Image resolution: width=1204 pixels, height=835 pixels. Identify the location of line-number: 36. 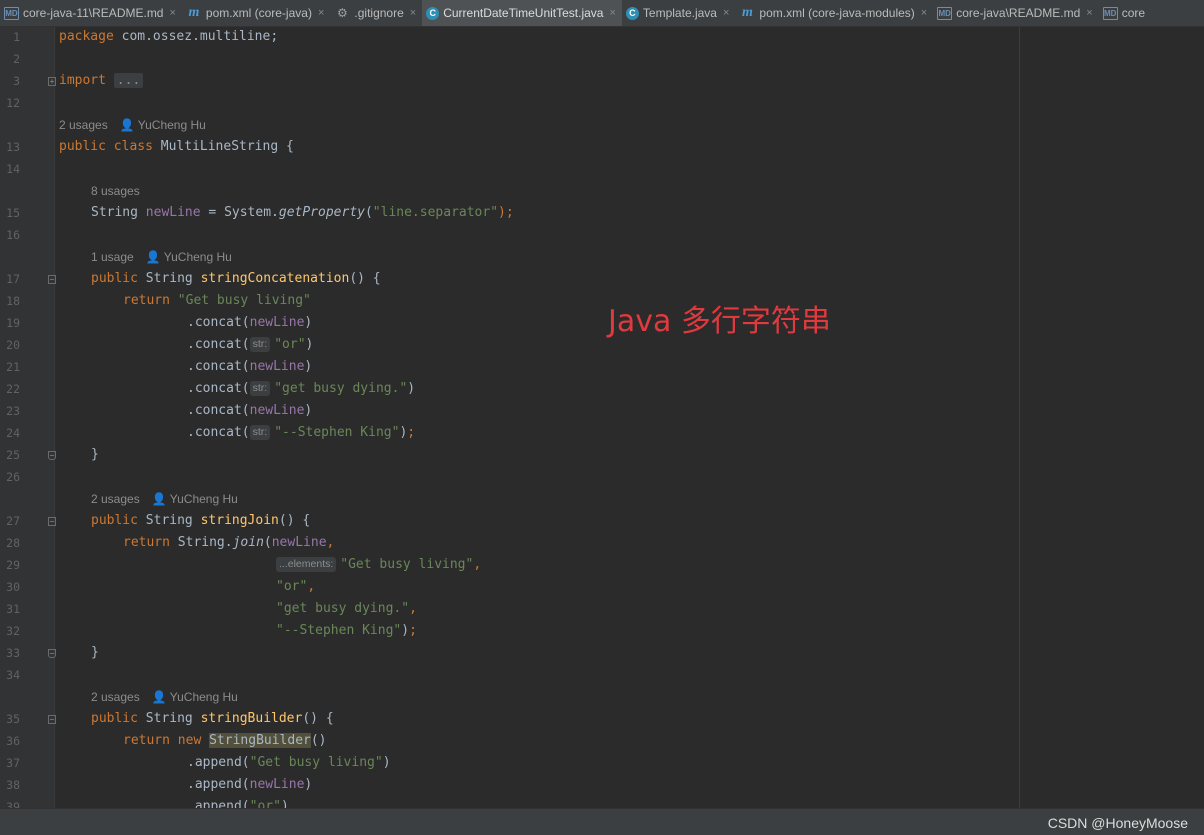
(13, 741).